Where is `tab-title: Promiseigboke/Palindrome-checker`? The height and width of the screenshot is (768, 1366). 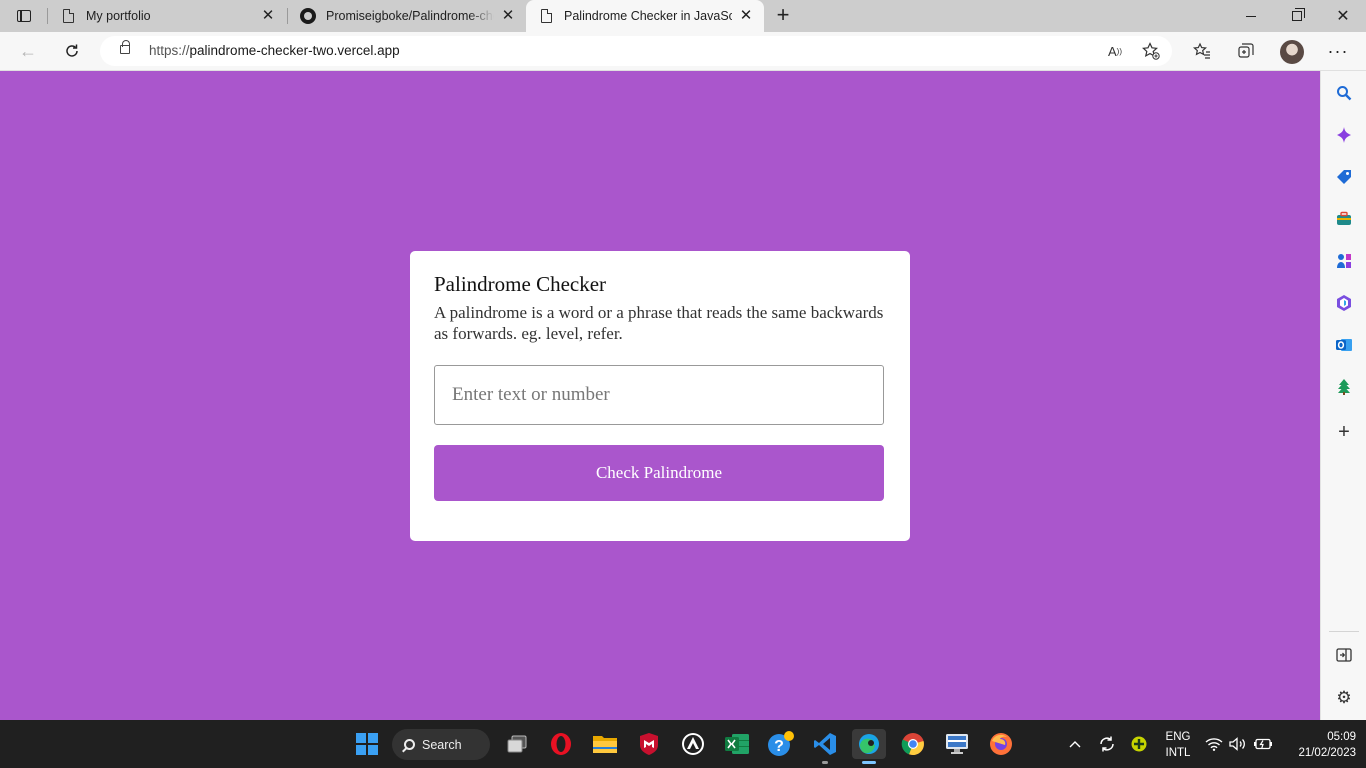 tab-title: Promiseigboke/Palindrome-checker is located at coordinates (410, 16).